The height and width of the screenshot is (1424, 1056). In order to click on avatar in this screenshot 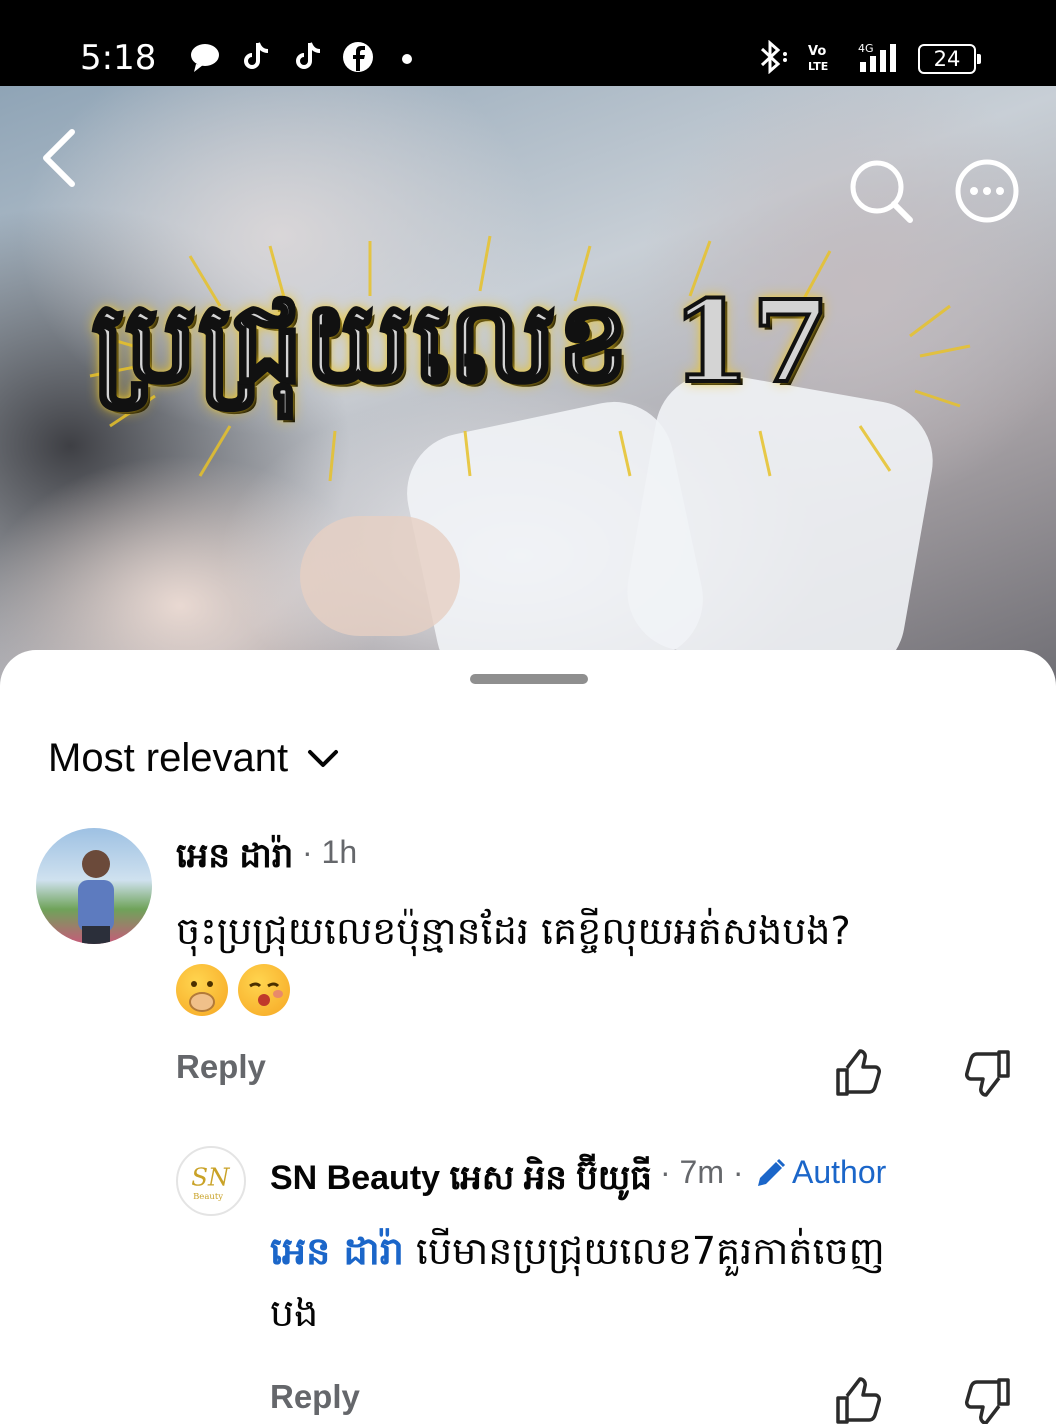, I will do `click(94, 886)`.